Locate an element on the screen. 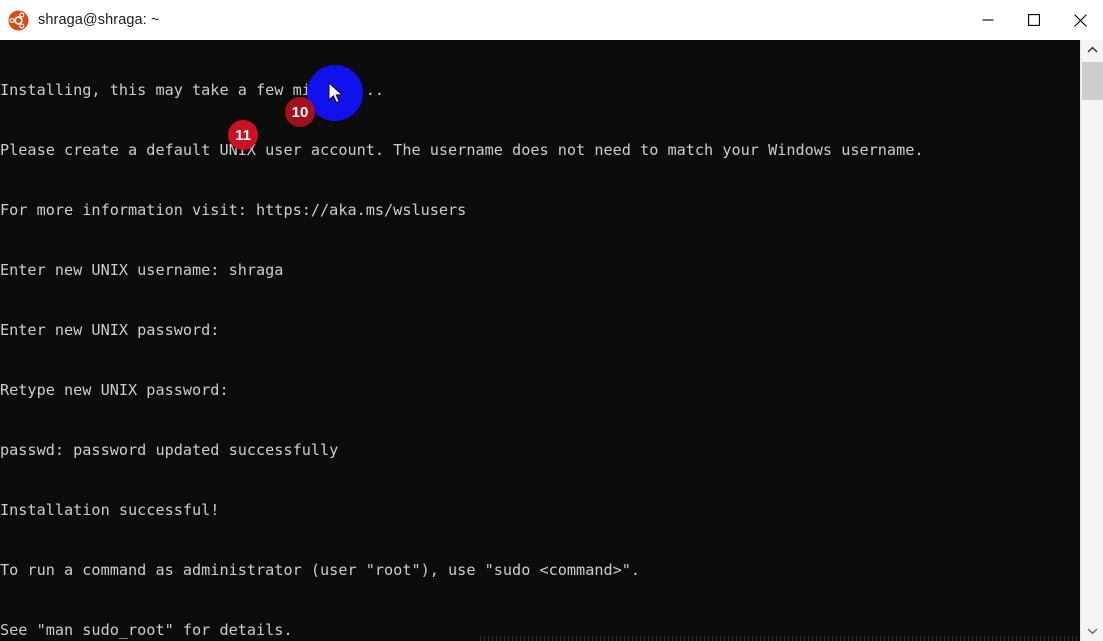 The height and width of the screenshot is (641, 1103). terminal-line: Installation successful! is located at coordinates (110, 510).